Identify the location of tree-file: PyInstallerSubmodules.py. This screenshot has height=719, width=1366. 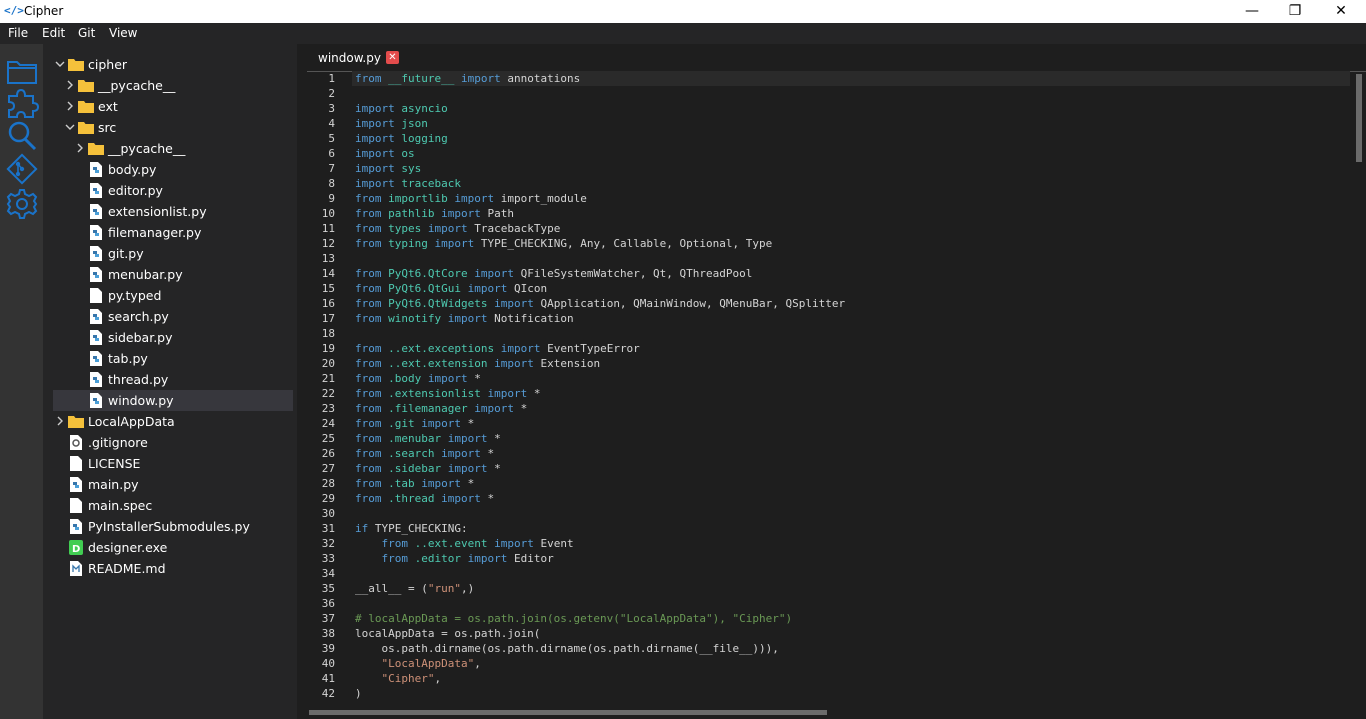
(173, 526).